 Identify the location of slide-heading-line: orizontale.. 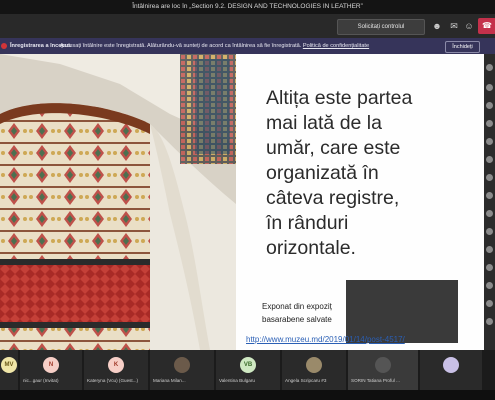
(311, 248).